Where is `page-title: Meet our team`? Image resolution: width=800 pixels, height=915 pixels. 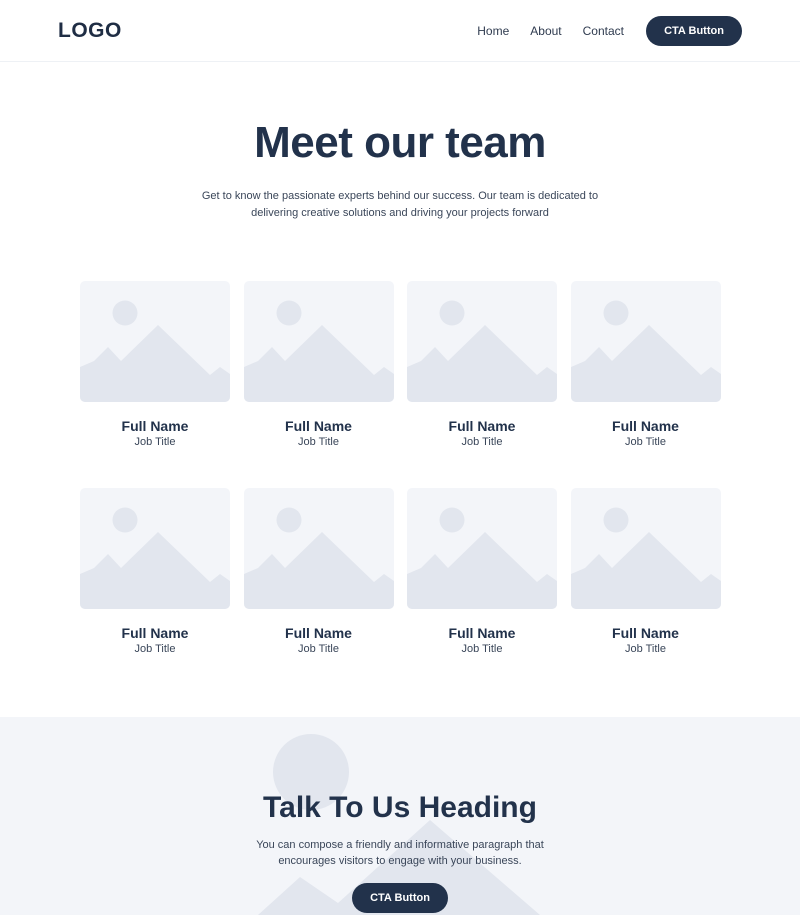
page-title: Meet our team is located at coordinates (400, 142).